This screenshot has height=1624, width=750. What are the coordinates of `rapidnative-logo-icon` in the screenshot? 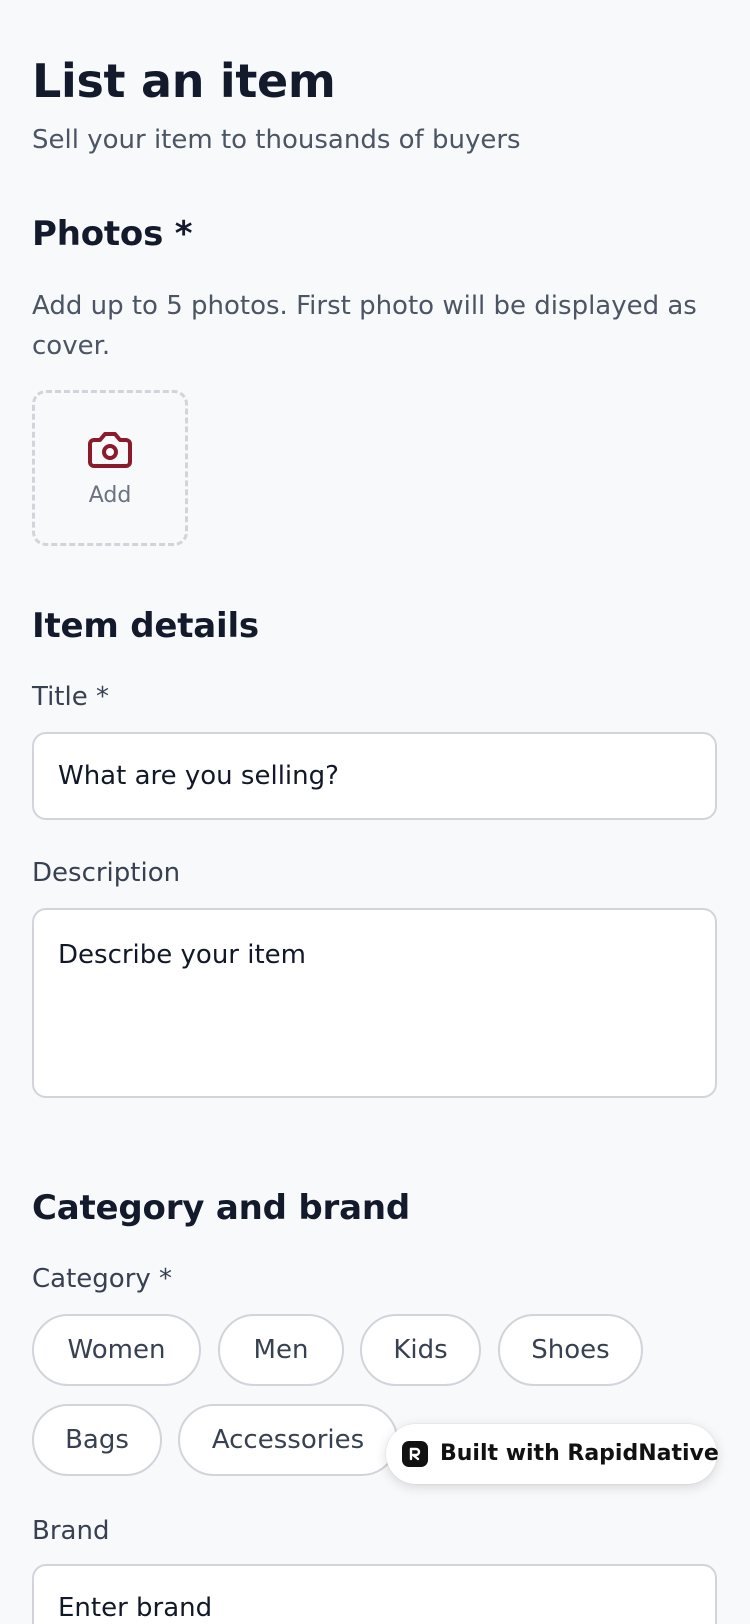 It's located at (415, 1454).